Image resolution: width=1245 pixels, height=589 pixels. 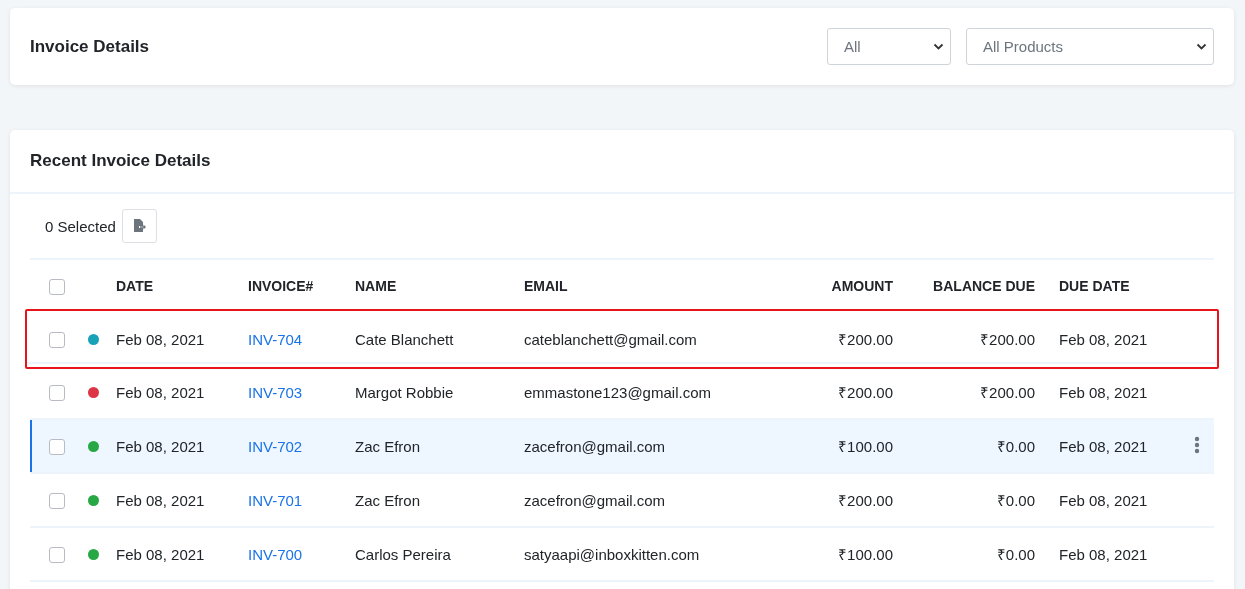 I want to click on invoice-link: INV-700, so click(x=301, y=554).